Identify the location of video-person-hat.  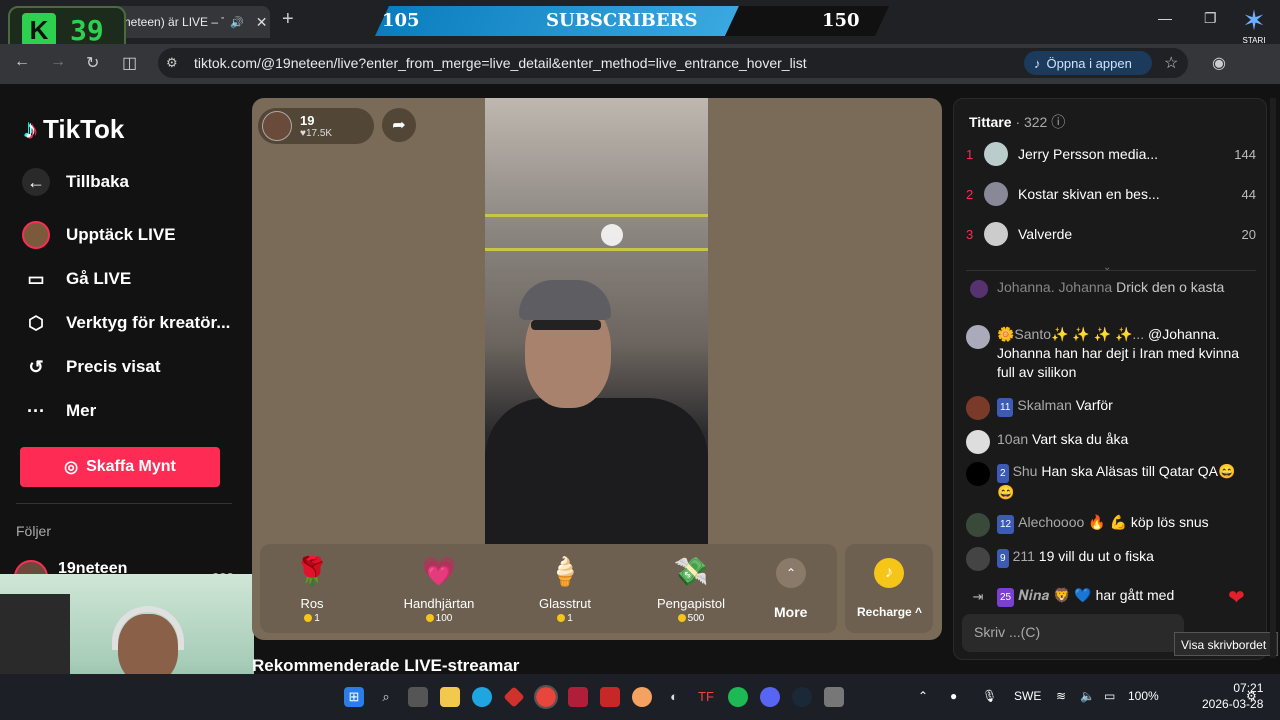
(565, 300).